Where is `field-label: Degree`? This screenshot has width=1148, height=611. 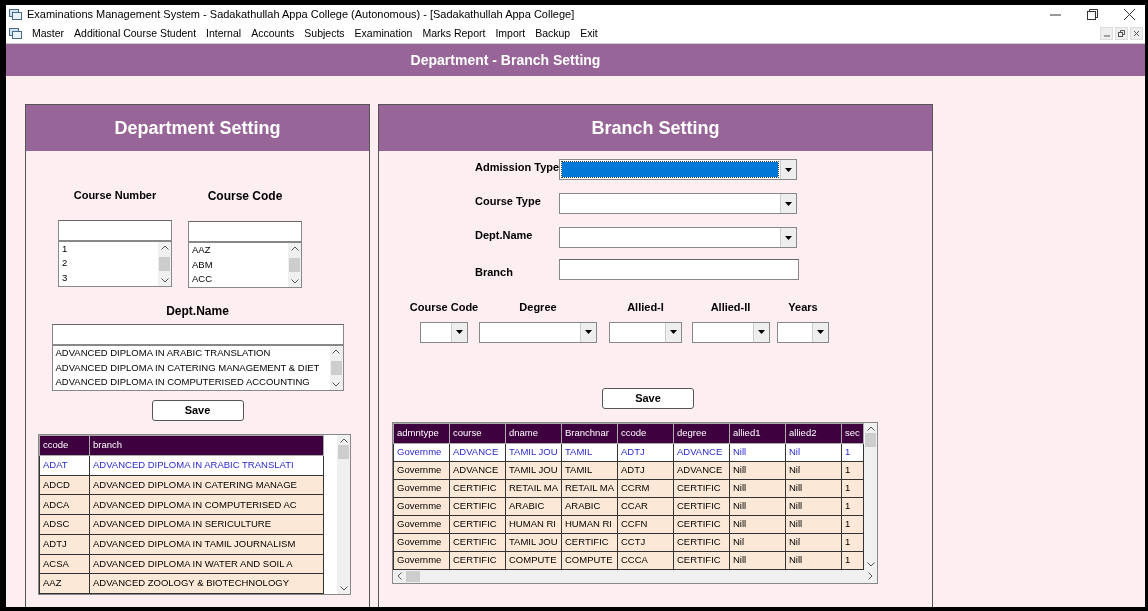
field-label: Degree is located at coordinates (538, 307).